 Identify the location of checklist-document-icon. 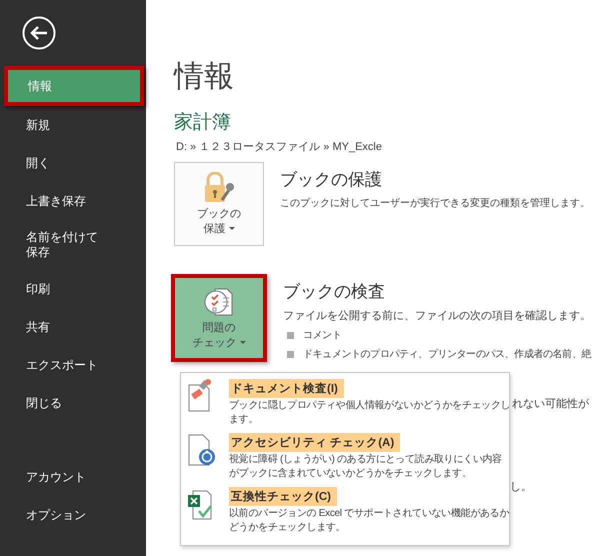
(219, 302).